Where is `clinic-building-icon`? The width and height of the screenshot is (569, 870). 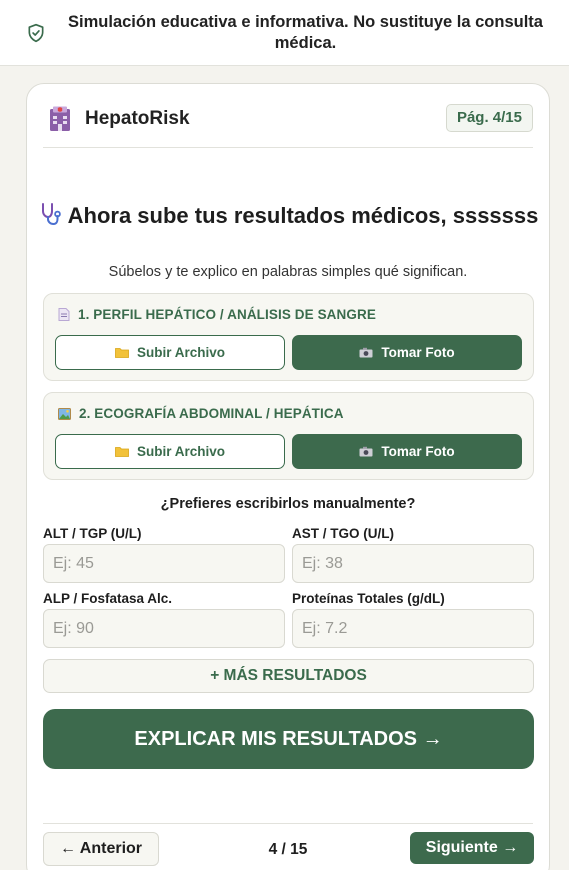 clinic-building-icon is located at coordinates (60, 118).